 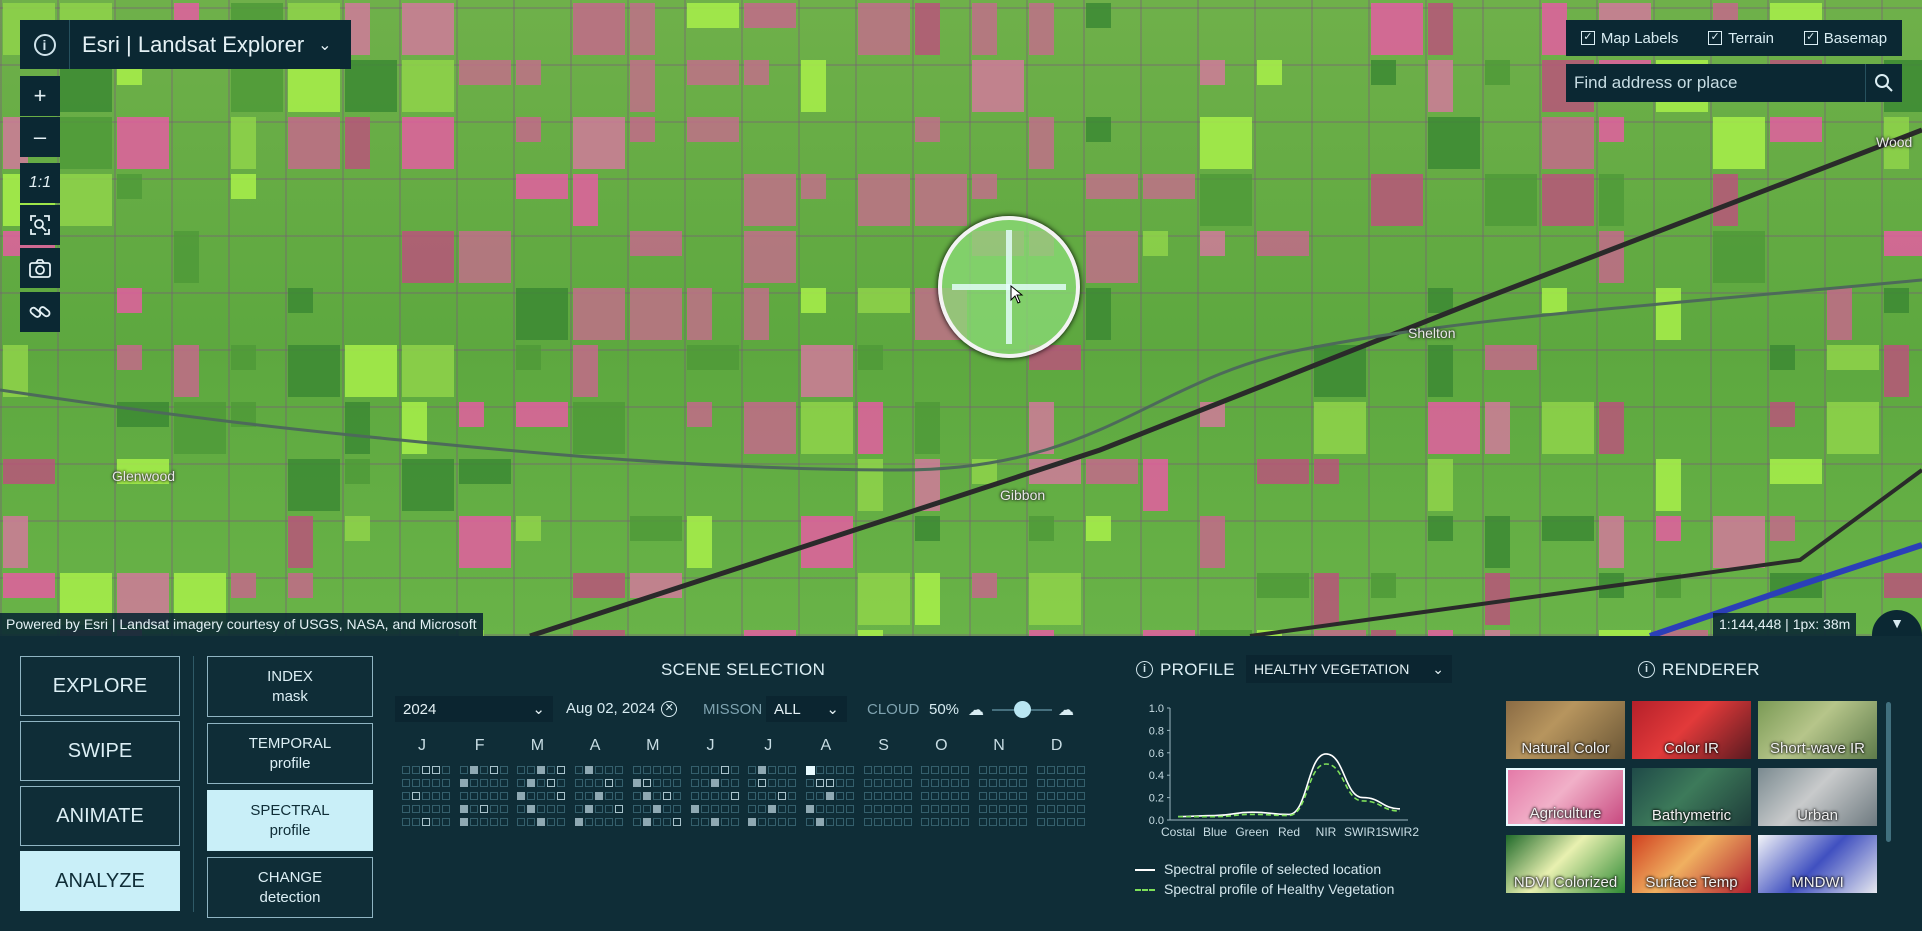 What do you see at coordinates (1817, 864) in the screenshot?
I see `renderer-tile: MNDWI` at bounding box center [1817, 864].